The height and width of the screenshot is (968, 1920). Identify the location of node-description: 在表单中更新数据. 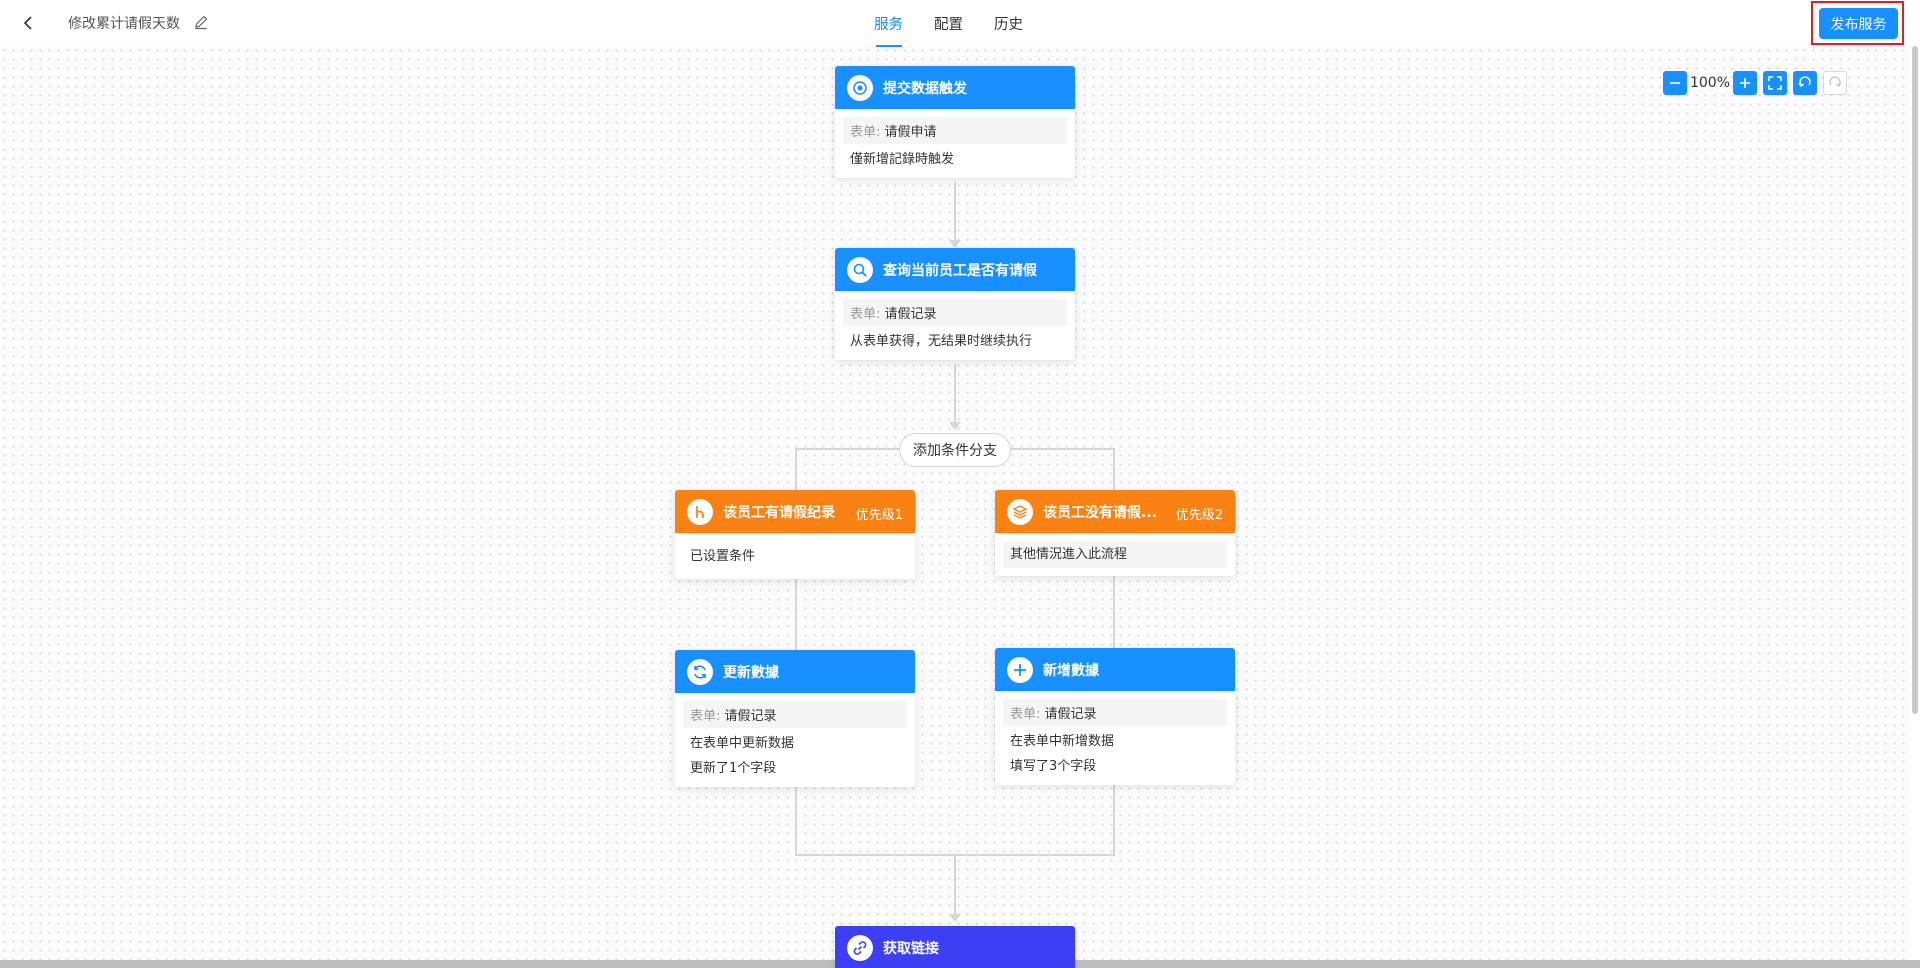
(742, 743).